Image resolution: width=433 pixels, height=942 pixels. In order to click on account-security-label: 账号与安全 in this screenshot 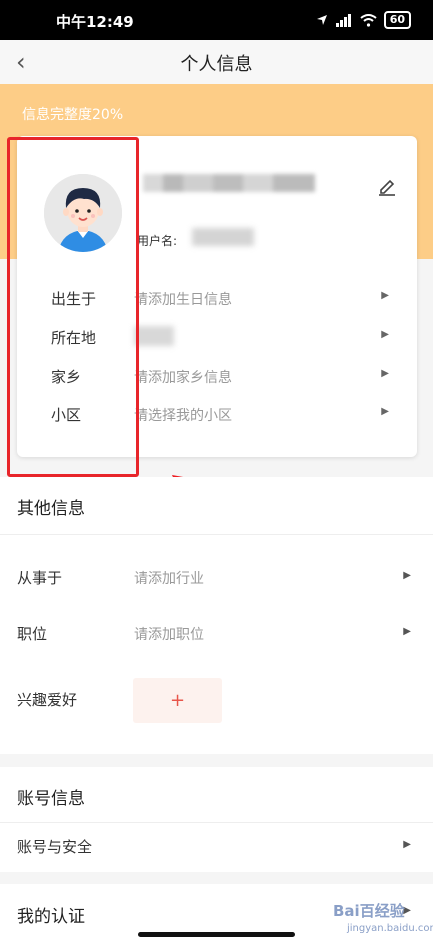, I will do `click(55, 847)`.